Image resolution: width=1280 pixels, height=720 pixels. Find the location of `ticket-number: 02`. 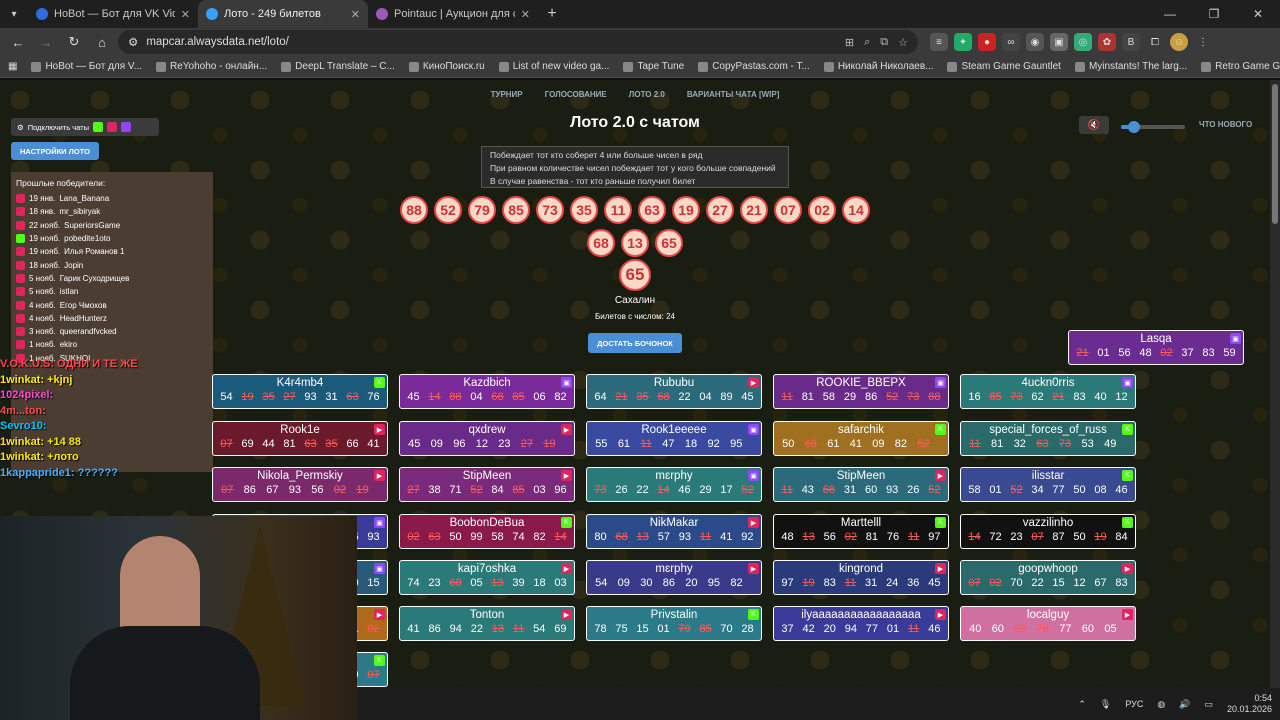

ticket-number: 02 is located at coordinates (1166, 353).